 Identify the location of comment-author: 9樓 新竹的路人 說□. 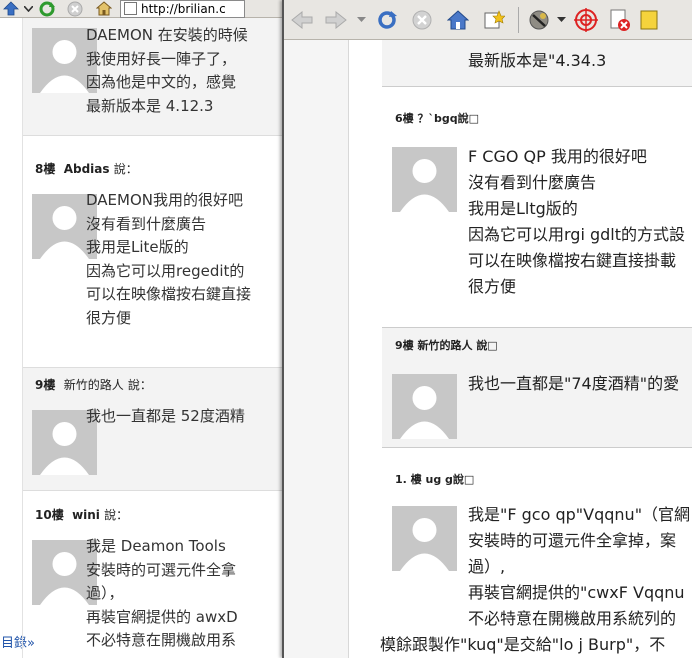
(537, 345).